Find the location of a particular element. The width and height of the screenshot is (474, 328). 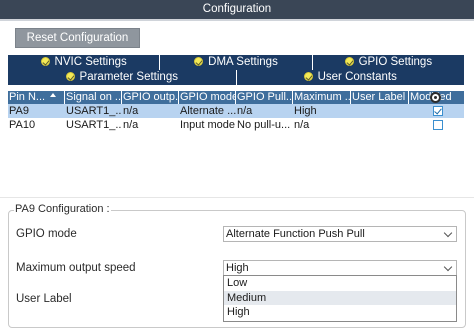

cell-speed: n/a is located at coordinates (302, 125).